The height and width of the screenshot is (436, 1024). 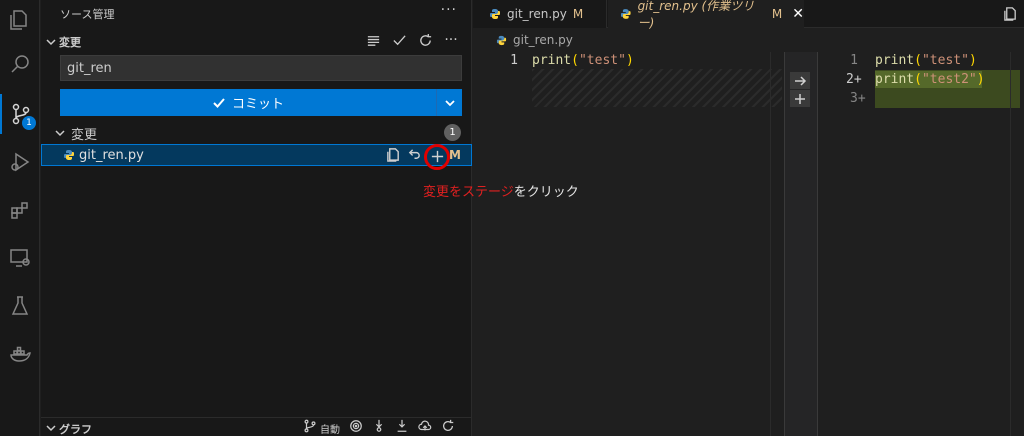 What do you see at coordinates (801, 244) in the screenshot?
I see `diff-gutter` at bounding box center [801, 244].